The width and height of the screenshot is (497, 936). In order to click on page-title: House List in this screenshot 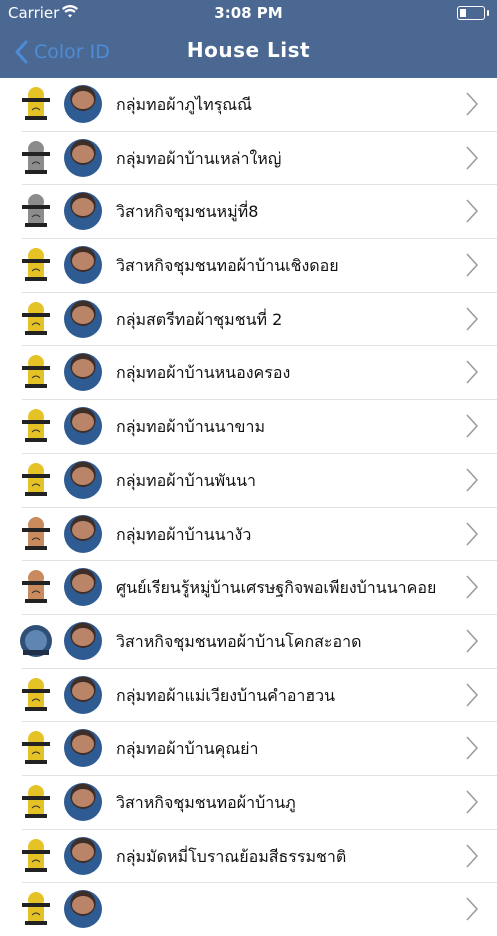, I will do `click(248, 50)`.